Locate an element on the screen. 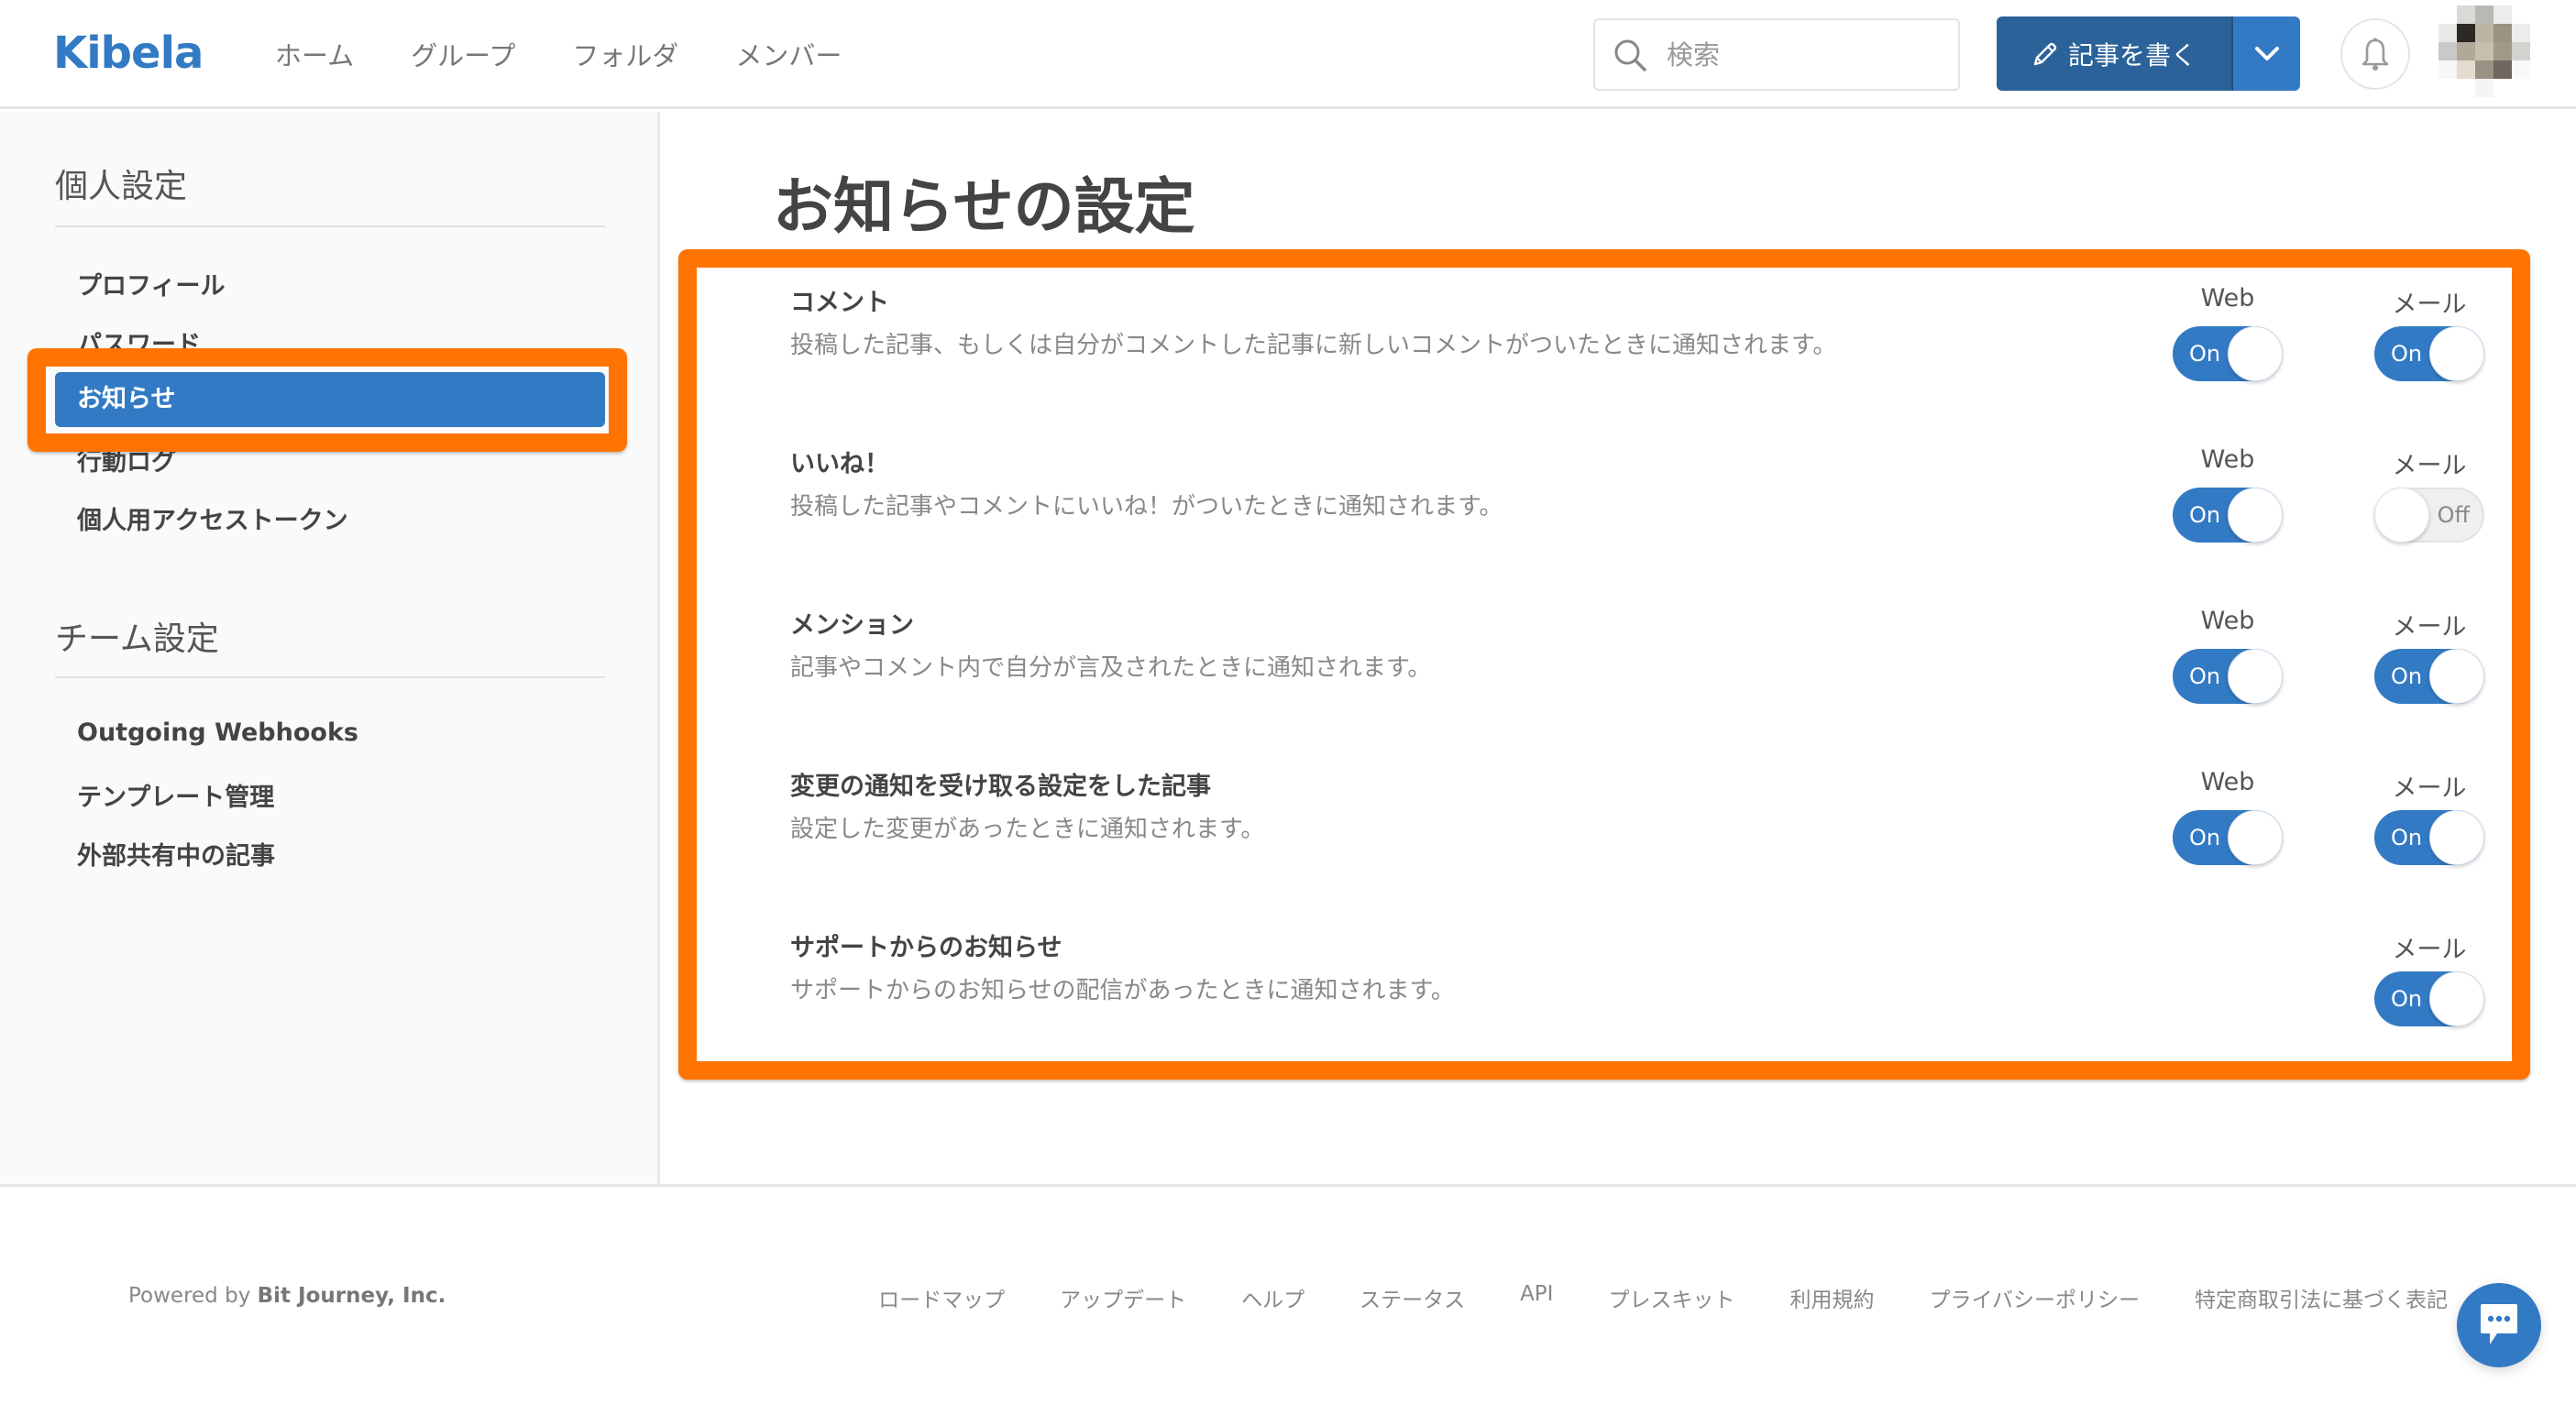 The width and height of the screenshot is (2576, 1404). setting-description: サポートからのお知らせの配信があったときに通知されます。 is located at coordinates (1122, 991).